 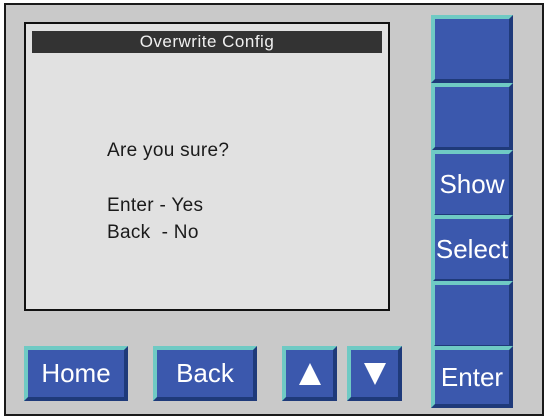 I want to click on home-button: Home, so click(x=76, y=373).